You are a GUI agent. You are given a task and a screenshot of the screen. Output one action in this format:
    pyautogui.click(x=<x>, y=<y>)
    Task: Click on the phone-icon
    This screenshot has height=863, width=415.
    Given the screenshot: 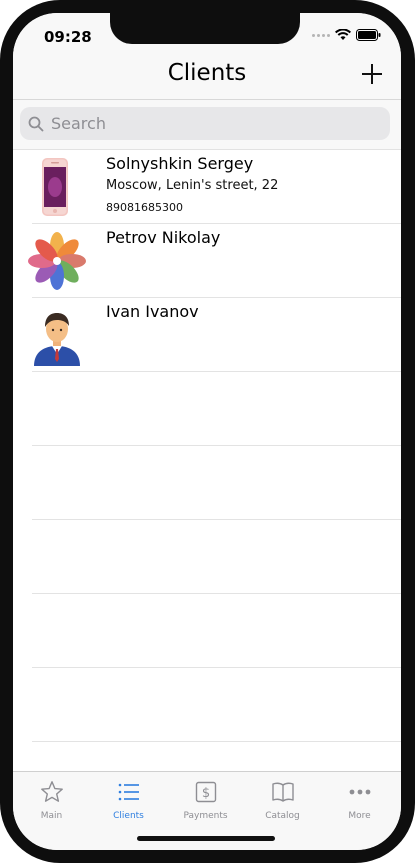 What is the action you would take?
    pyautogui.click(x=55, y=187)
    